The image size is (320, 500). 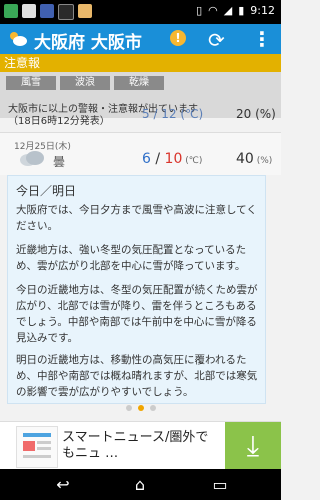 I want to click on weather-label: 曇, so click(x=59, y=162).